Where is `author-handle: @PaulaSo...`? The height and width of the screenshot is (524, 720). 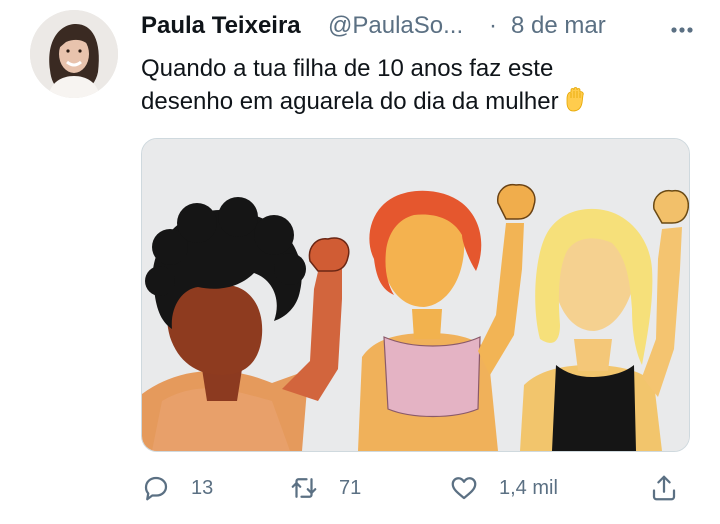 author-handle: @PaulaSo... is located at coordinates (395, 26).